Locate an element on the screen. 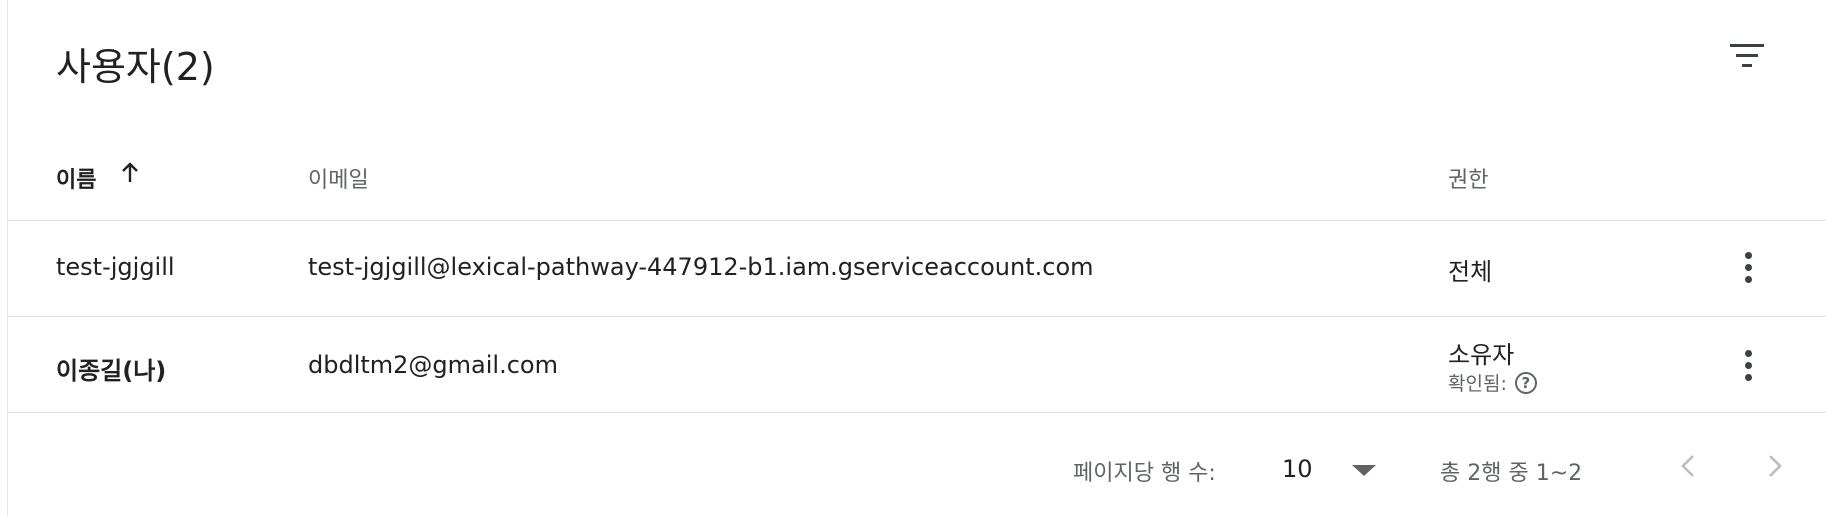  user-email: dbdltm2@gmail.com is located at coordinates (433, 365).